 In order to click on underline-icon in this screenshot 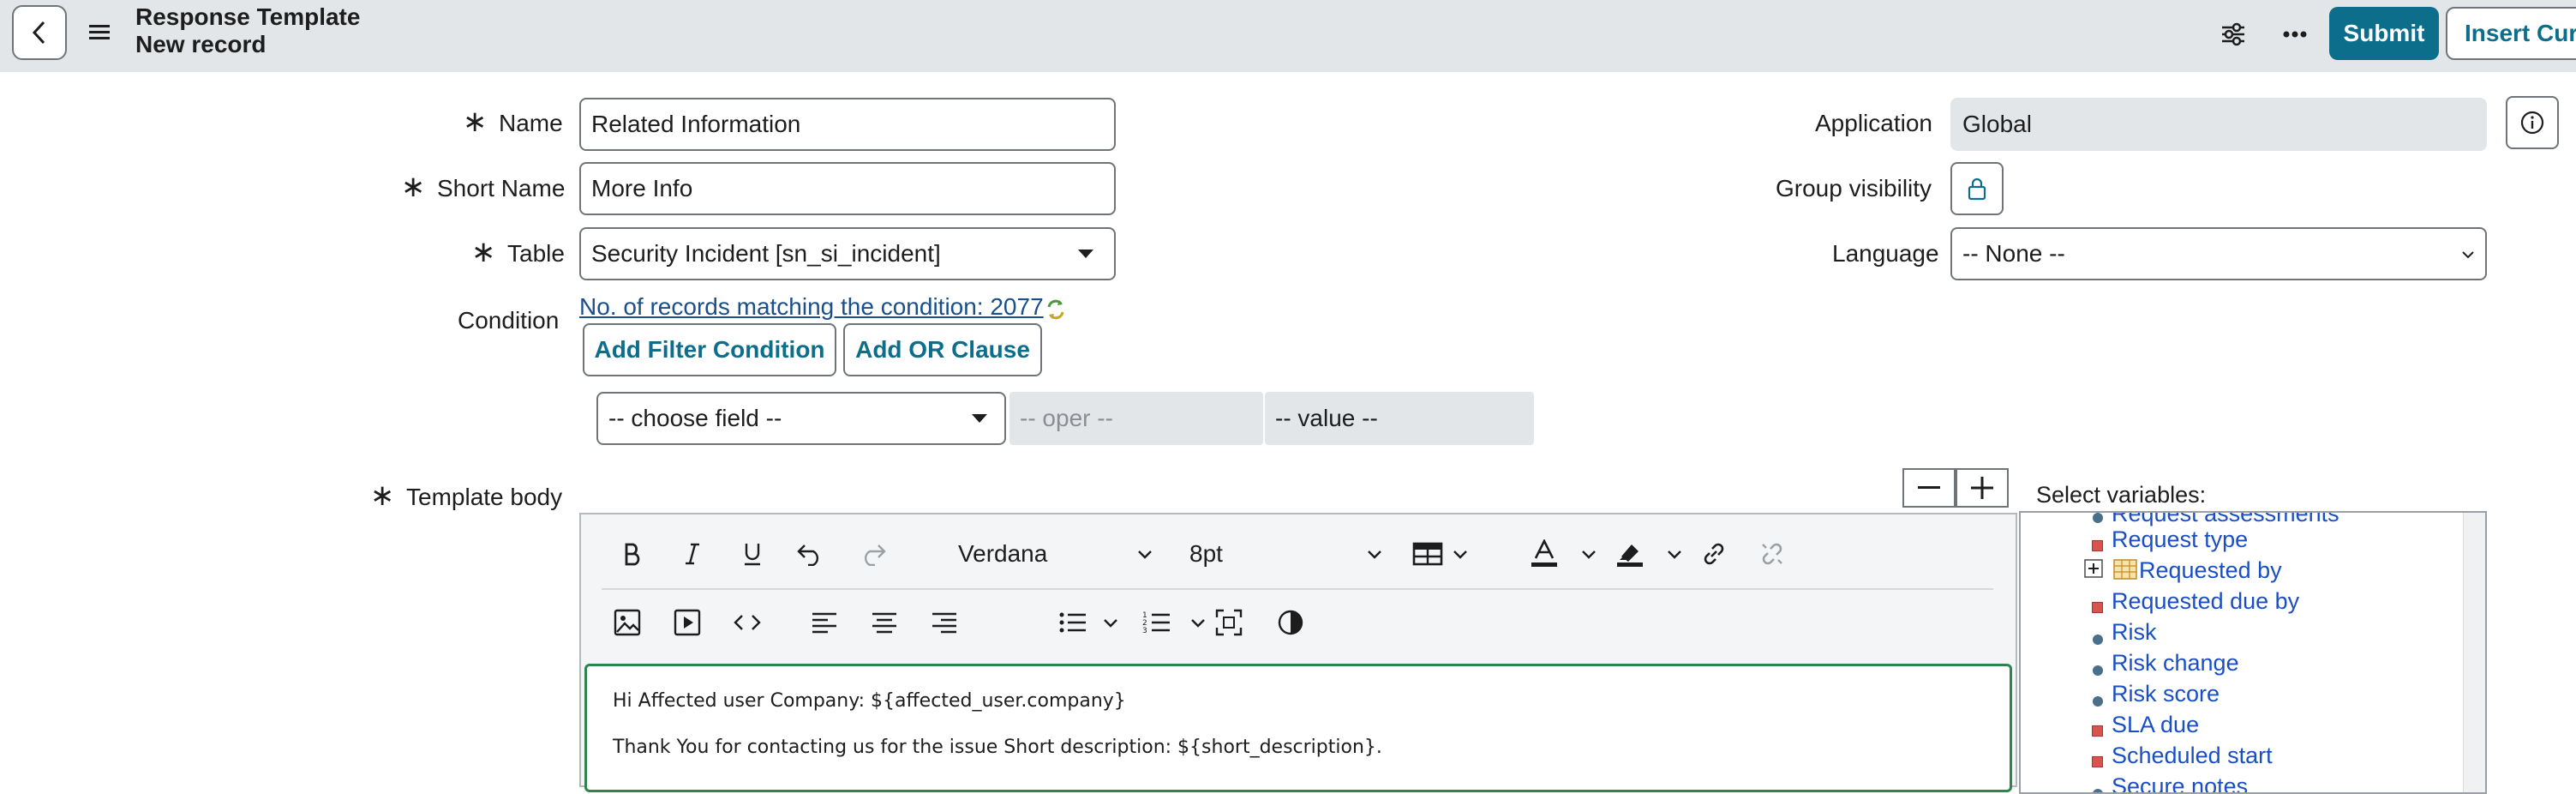, I will do `click(752, 554)`.